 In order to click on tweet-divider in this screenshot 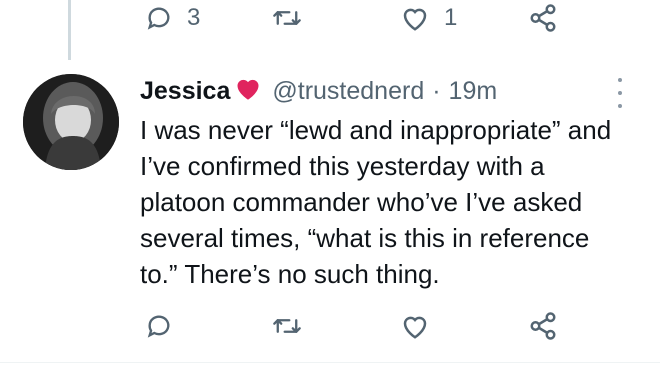, I will do `click(330, 362)`.